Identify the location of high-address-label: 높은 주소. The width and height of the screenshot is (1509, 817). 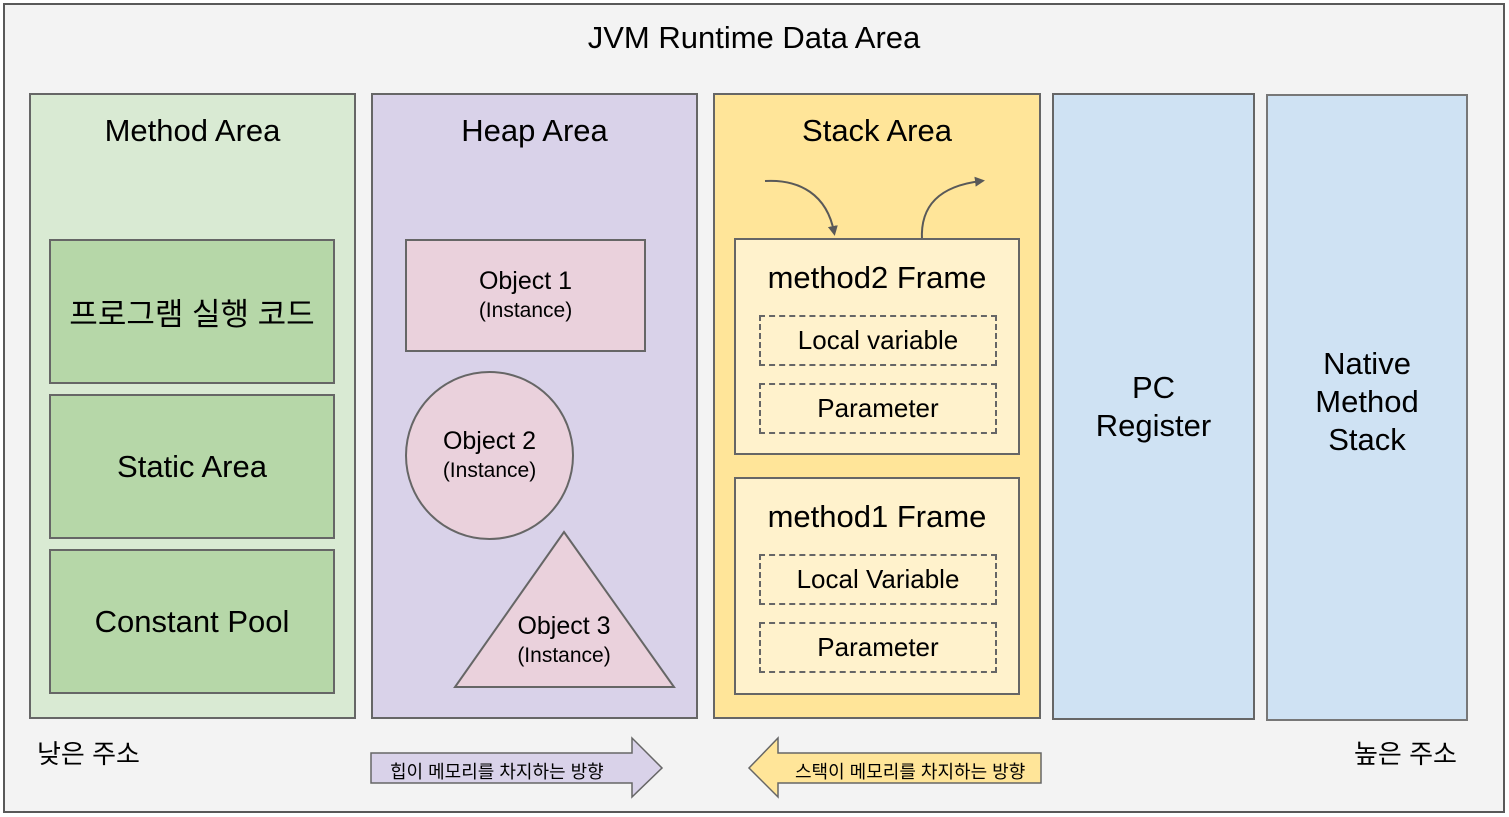
(1405, 754).